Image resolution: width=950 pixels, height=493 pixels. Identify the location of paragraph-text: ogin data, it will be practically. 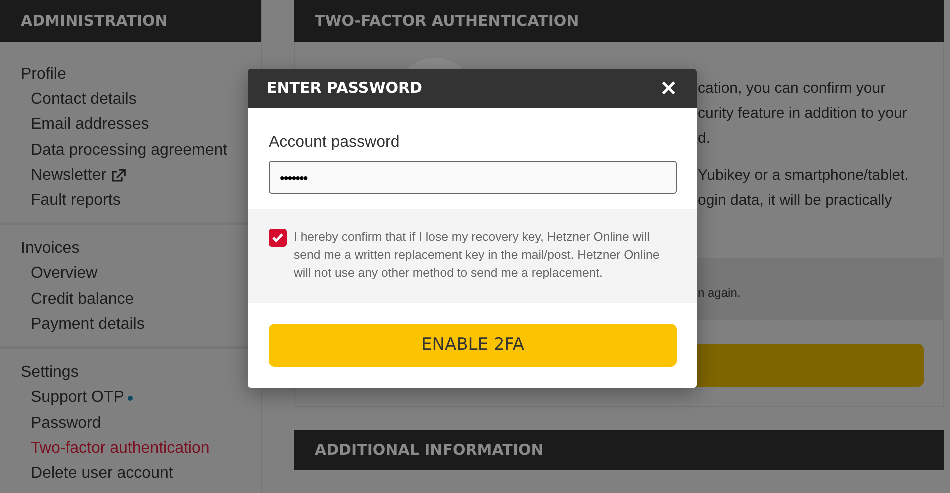
(795, 200).